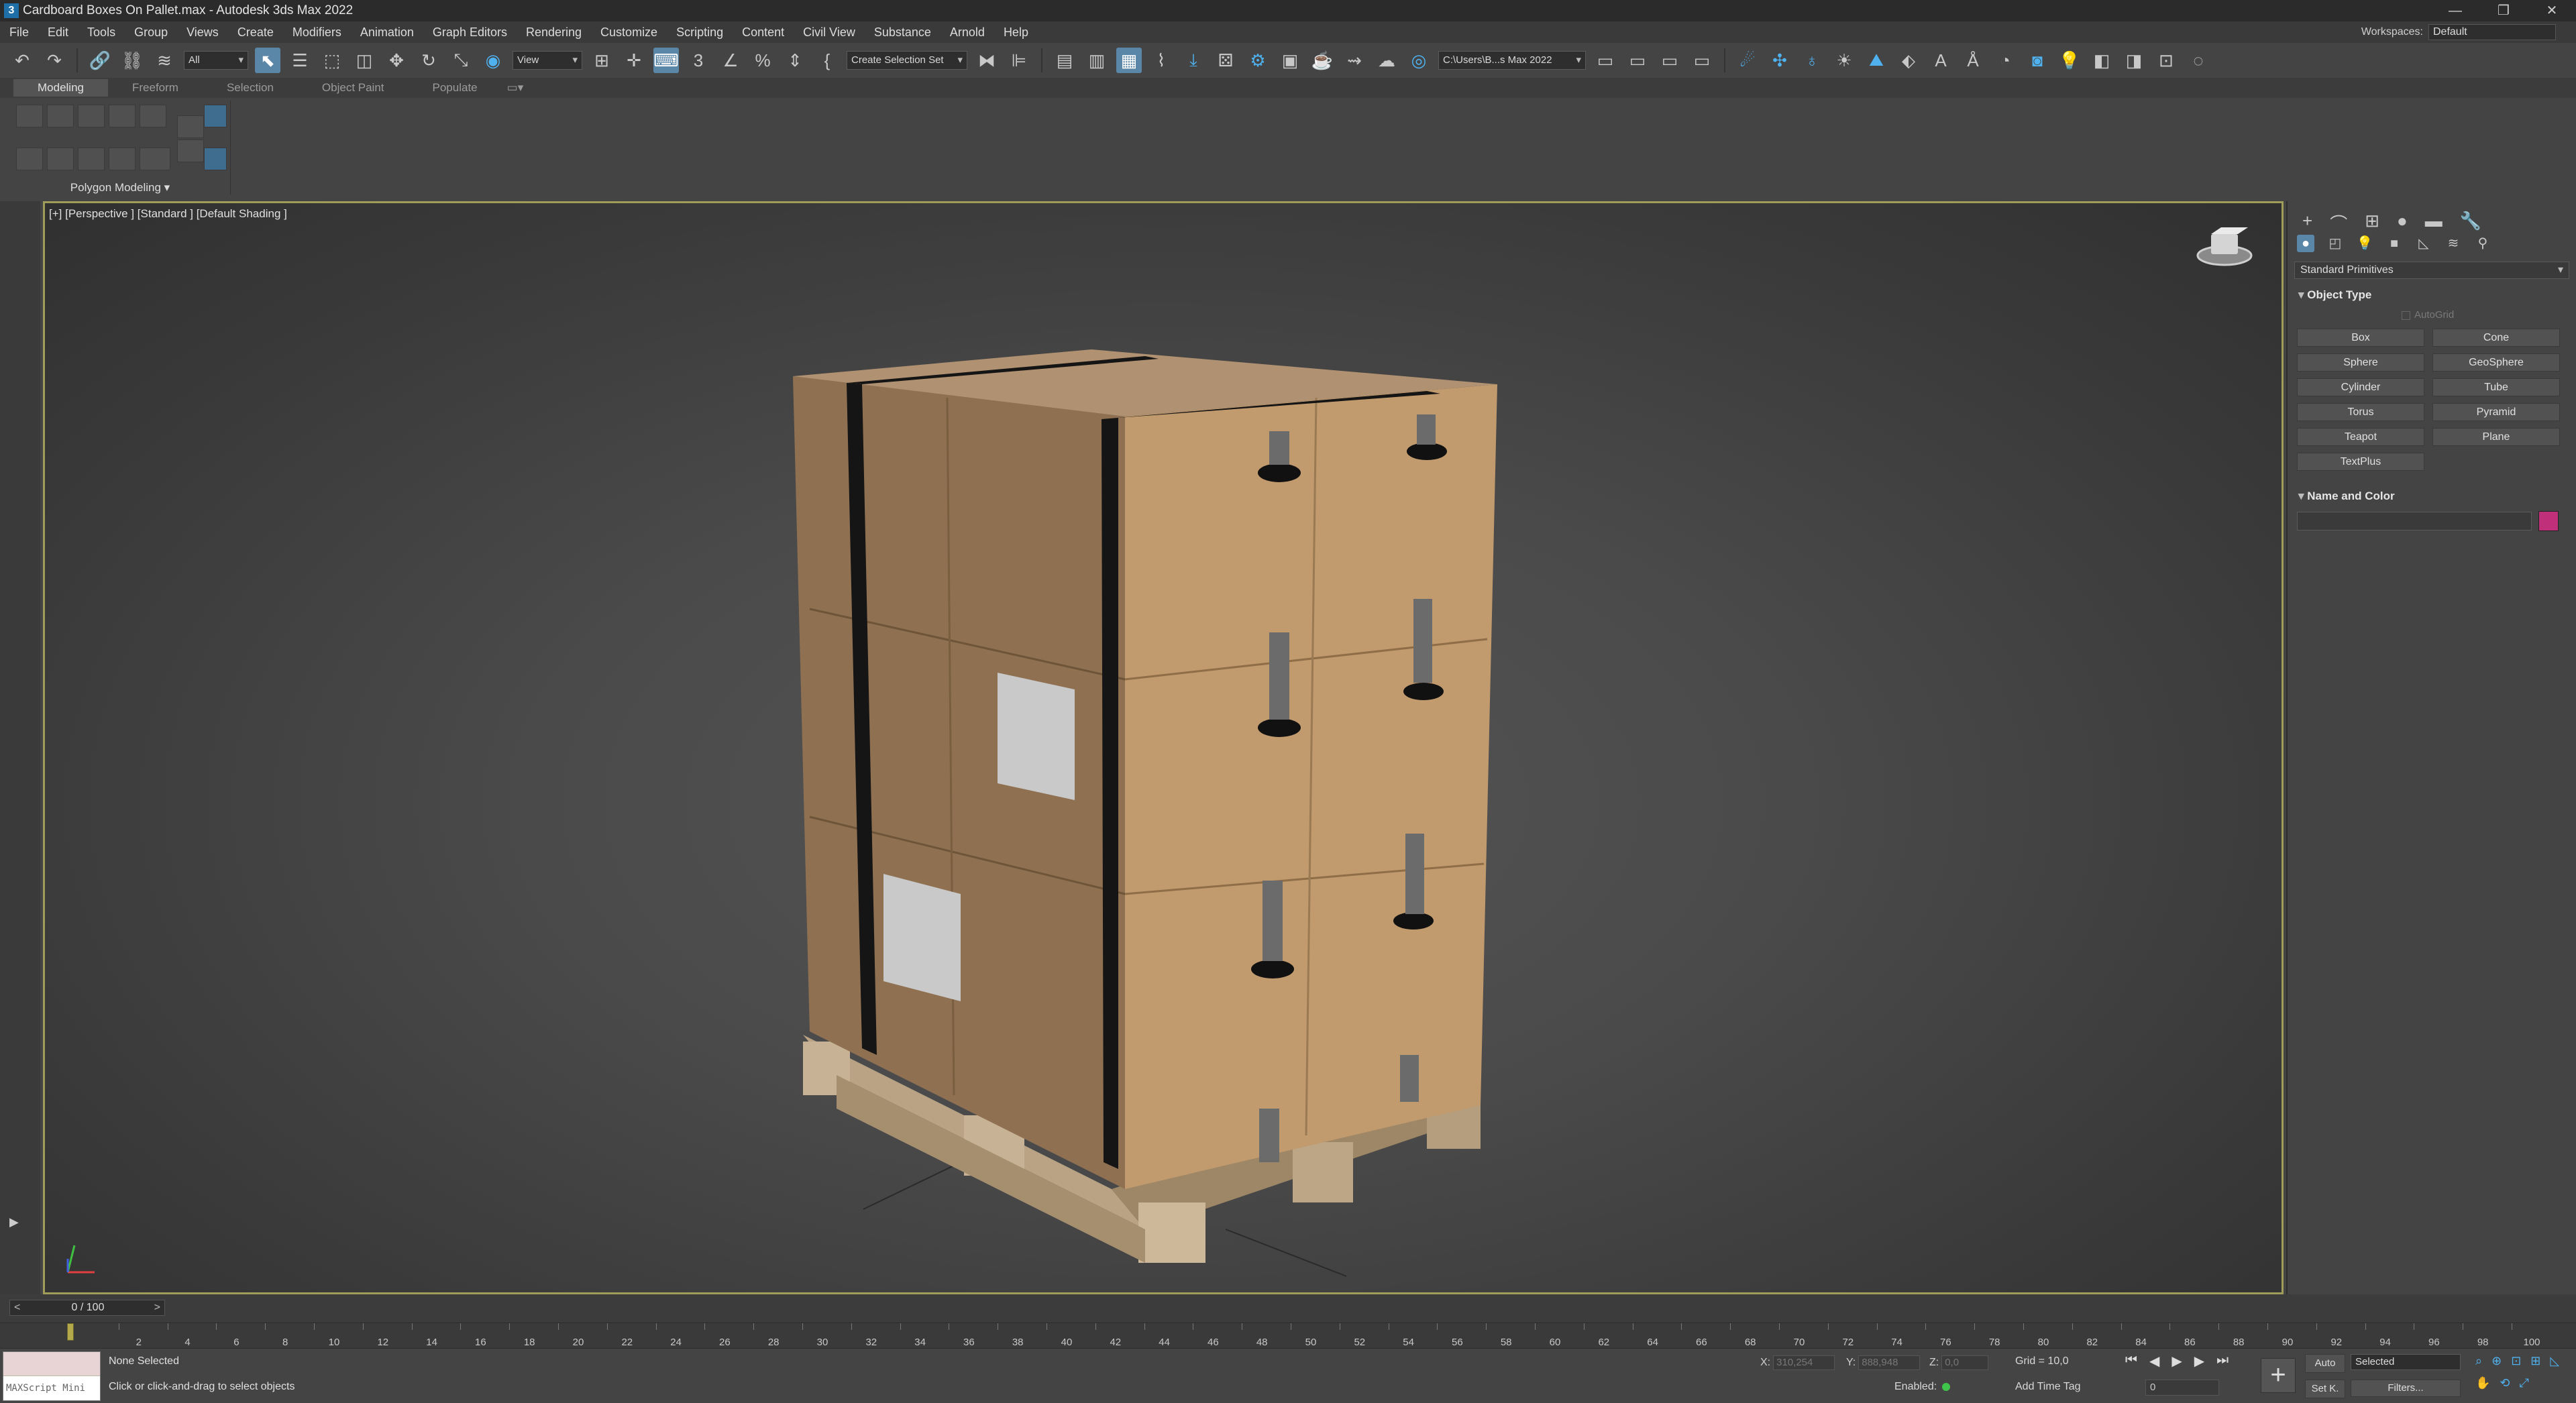 The height and width of the screenshot is (1403, 2576). I want to click on next-frame-icon: >, so click(157, 1308).